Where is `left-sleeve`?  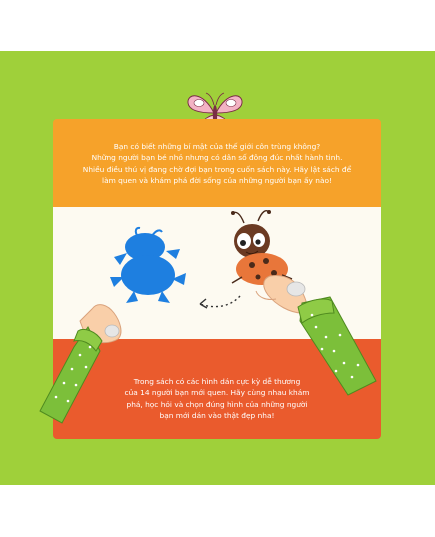
left-sleeve is located at coordinates (71, 375).